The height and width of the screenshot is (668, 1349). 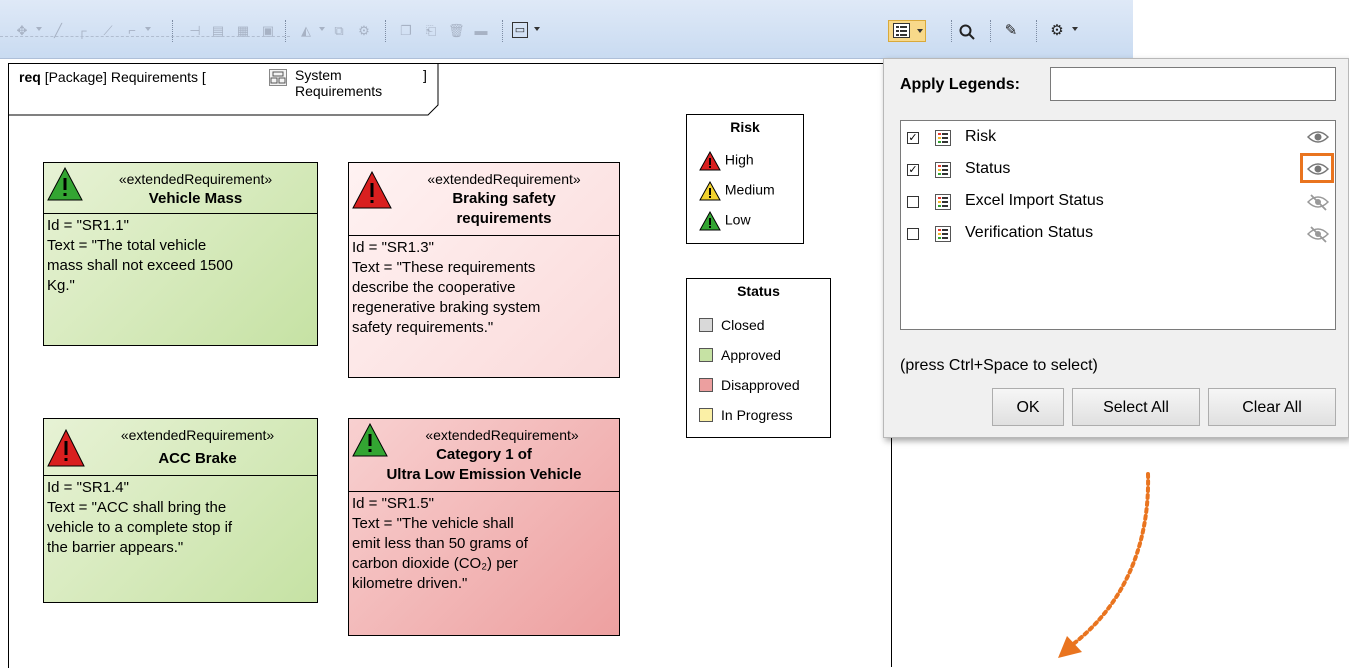 What do you see at coordinates (425, 75) in the screenshot?
I see `frame-close-bracket: ]` at bounding box center [425, 75].